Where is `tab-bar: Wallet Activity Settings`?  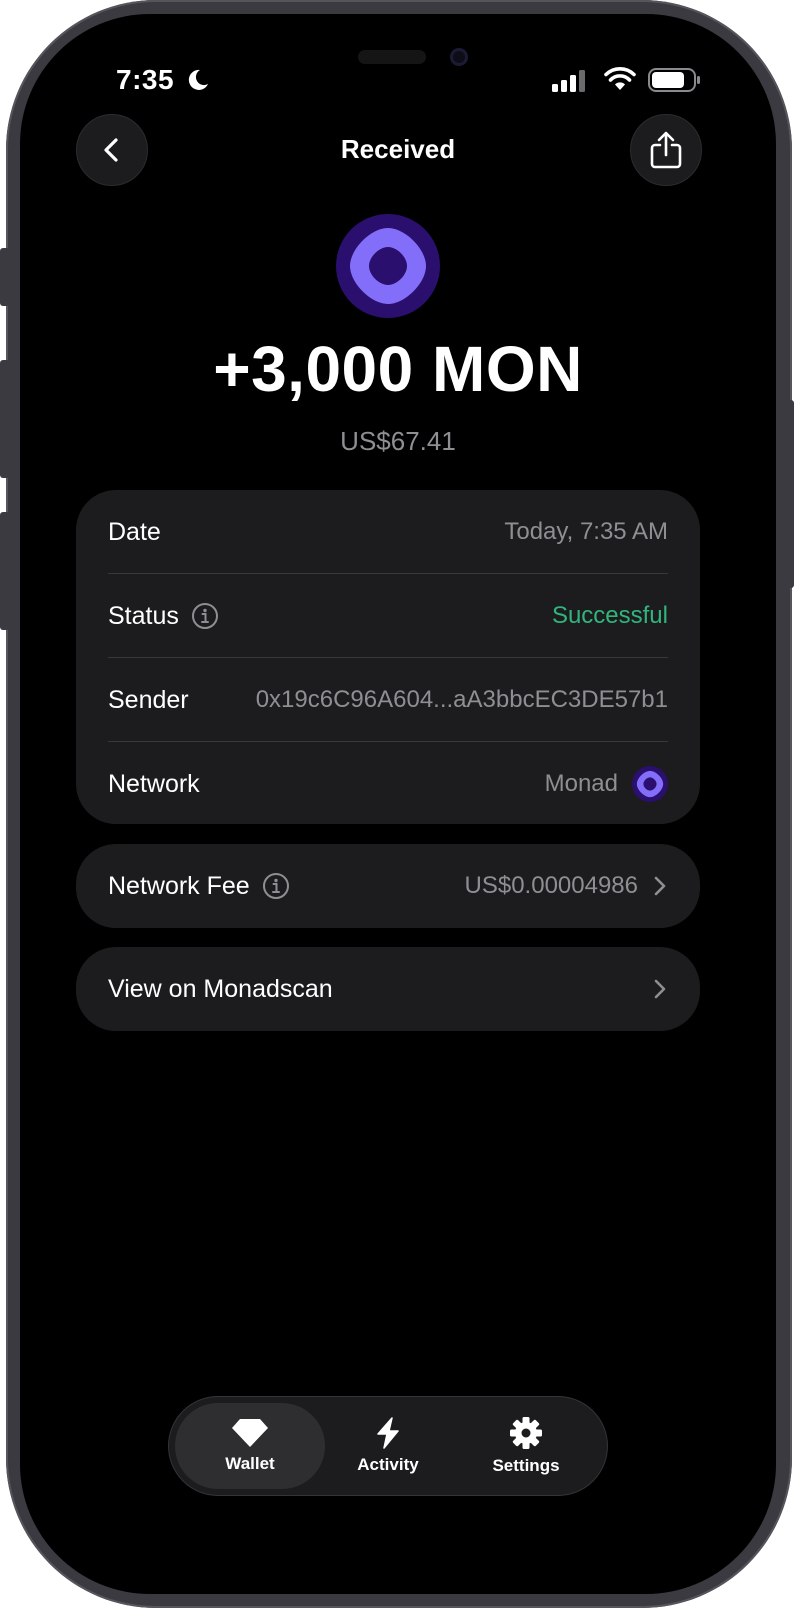 tab-bar: Wallet Activity Settings is located at coordinates (388, 1446).